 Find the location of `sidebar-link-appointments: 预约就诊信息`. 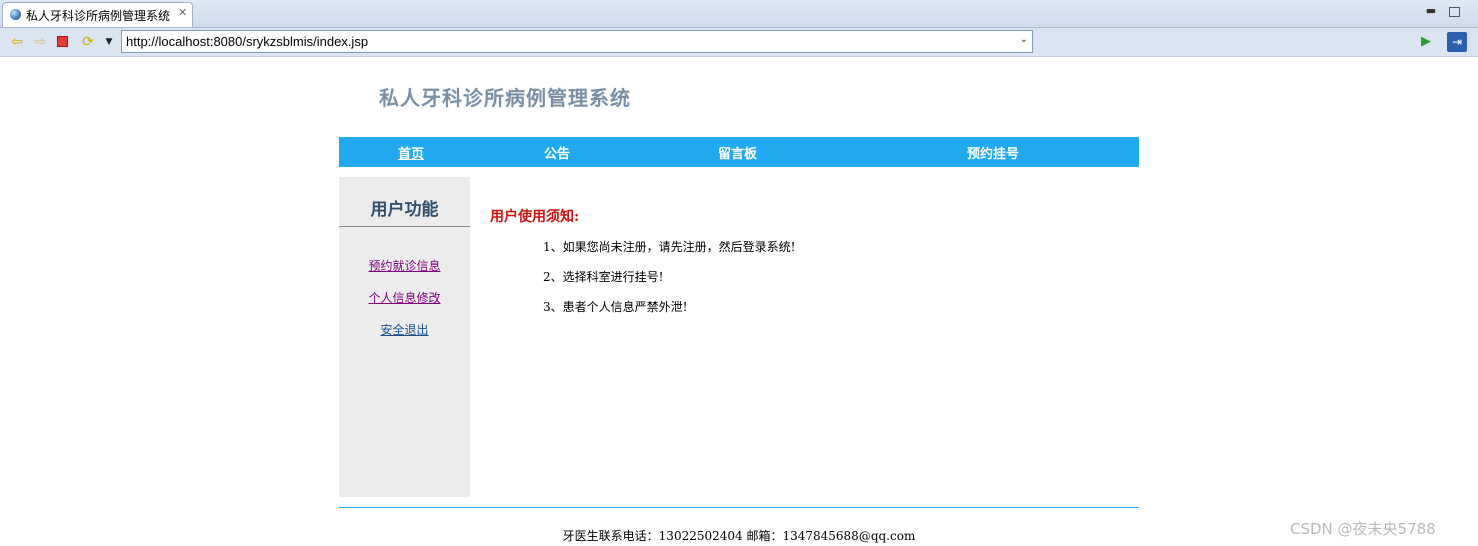

sidebar-link-appointments: 预约就诊信息 is located at coordinates (404, 265).